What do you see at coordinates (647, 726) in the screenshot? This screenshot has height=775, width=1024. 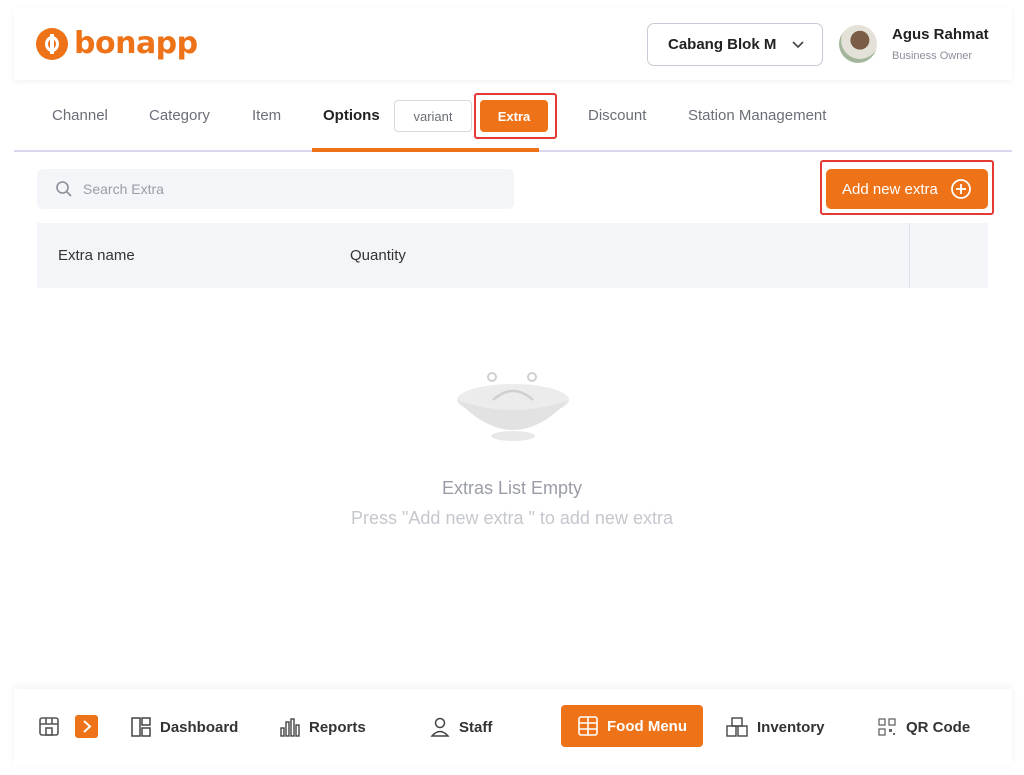 I see `nav-food-menu-label: Food Menu` at bounding box center [647, 726].